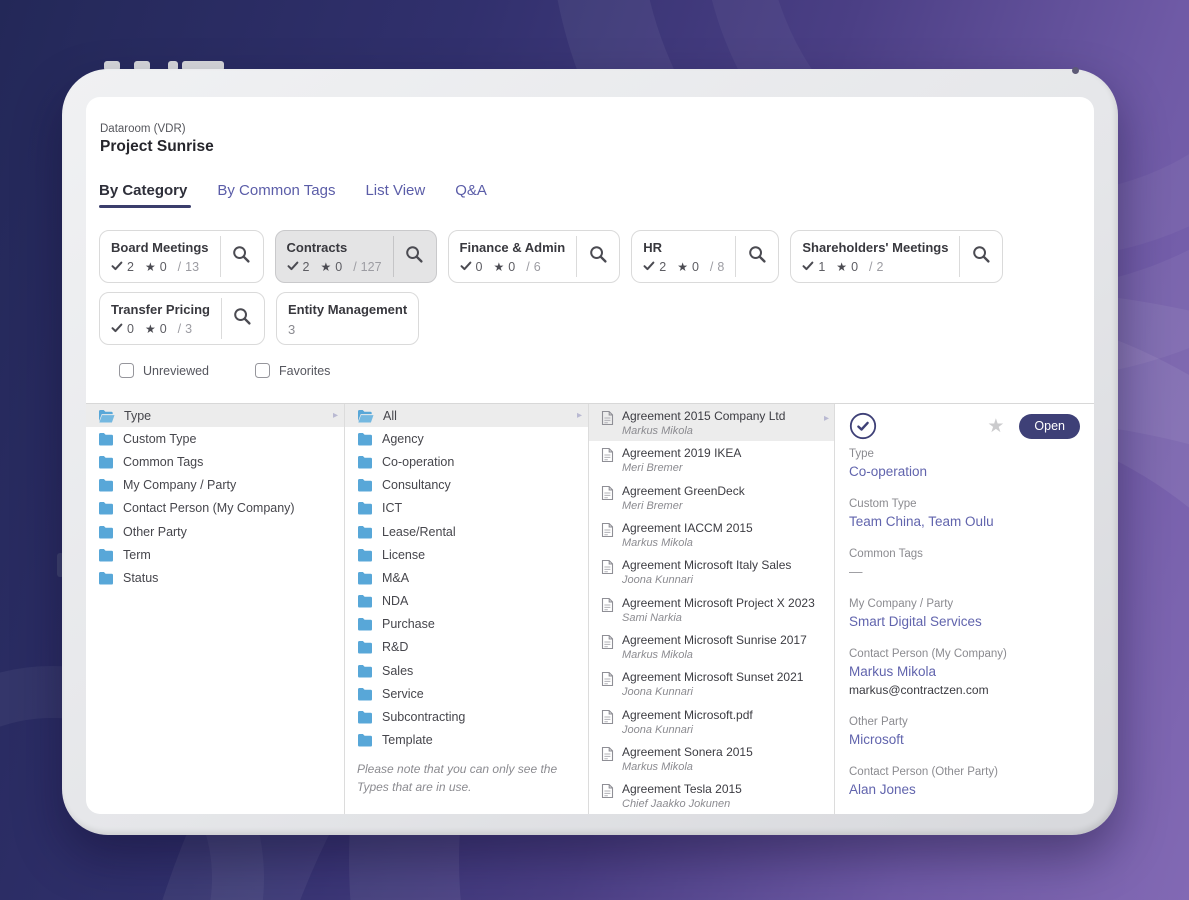 This screenshot has height=900, width=1189. Describe the element at coordinates (291, 329) in the screenshot. I see `category-count: 3` at that location.